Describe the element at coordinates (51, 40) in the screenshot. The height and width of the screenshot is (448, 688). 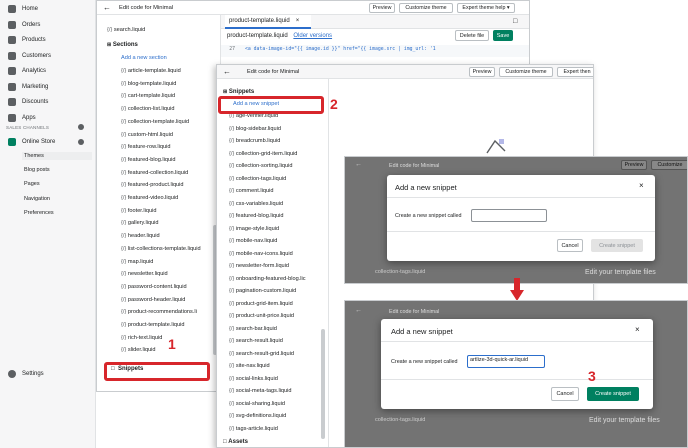
I see `sidebar-item-products: Products` at that location.